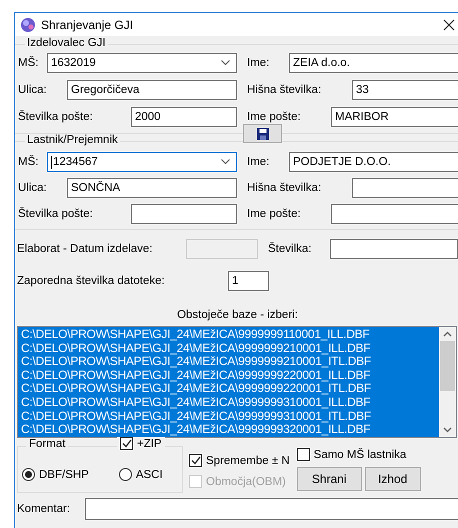 This screenshot has width=458, height=528. I want to click on input-field: 33, so click(405, 90).